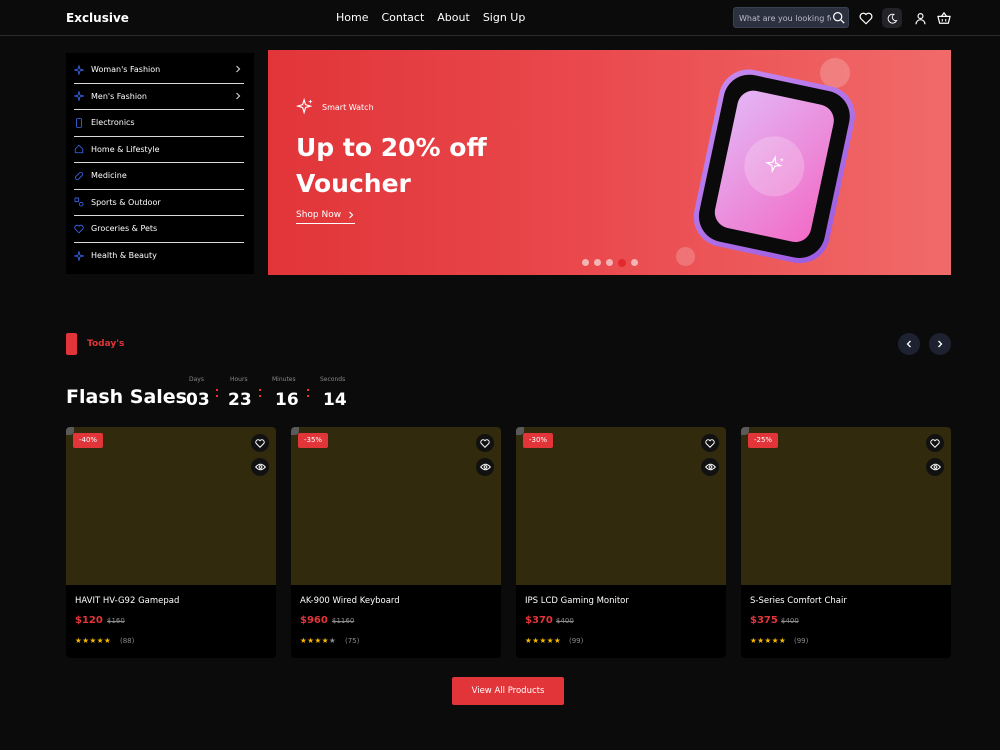 The height and width of the screenshot is (750, 1000). Describe the element at coordinates (79, 202) in the screenshot. I see `sports-icon` at that location.